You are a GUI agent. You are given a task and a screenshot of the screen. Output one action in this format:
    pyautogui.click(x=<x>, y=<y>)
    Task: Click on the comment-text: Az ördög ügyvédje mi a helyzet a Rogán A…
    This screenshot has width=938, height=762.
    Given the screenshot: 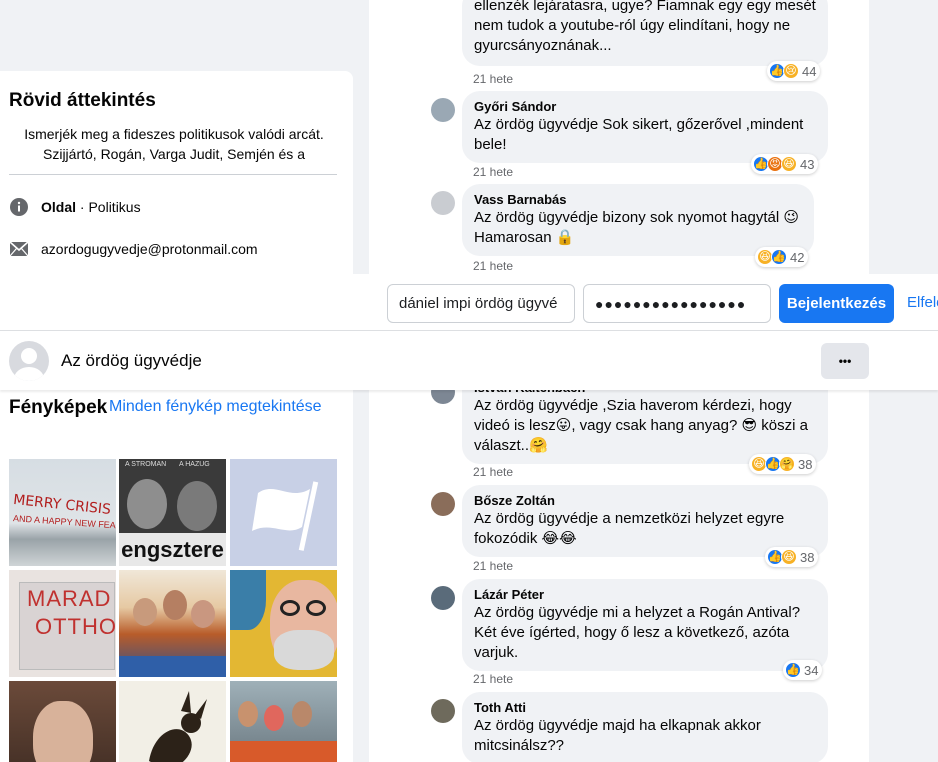 What is the action you would take?
    pyautogui.click(x=637, y=632)
    